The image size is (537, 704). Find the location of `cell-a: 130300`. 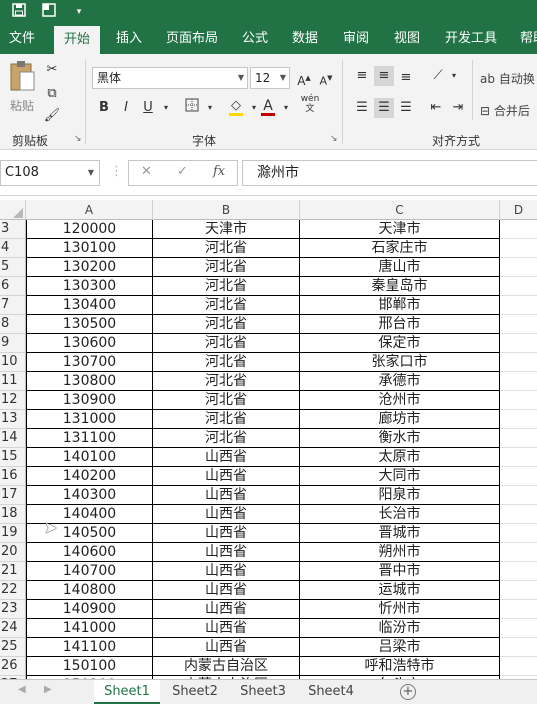

cell-a: 130300 is located at coordinates (89, 286).